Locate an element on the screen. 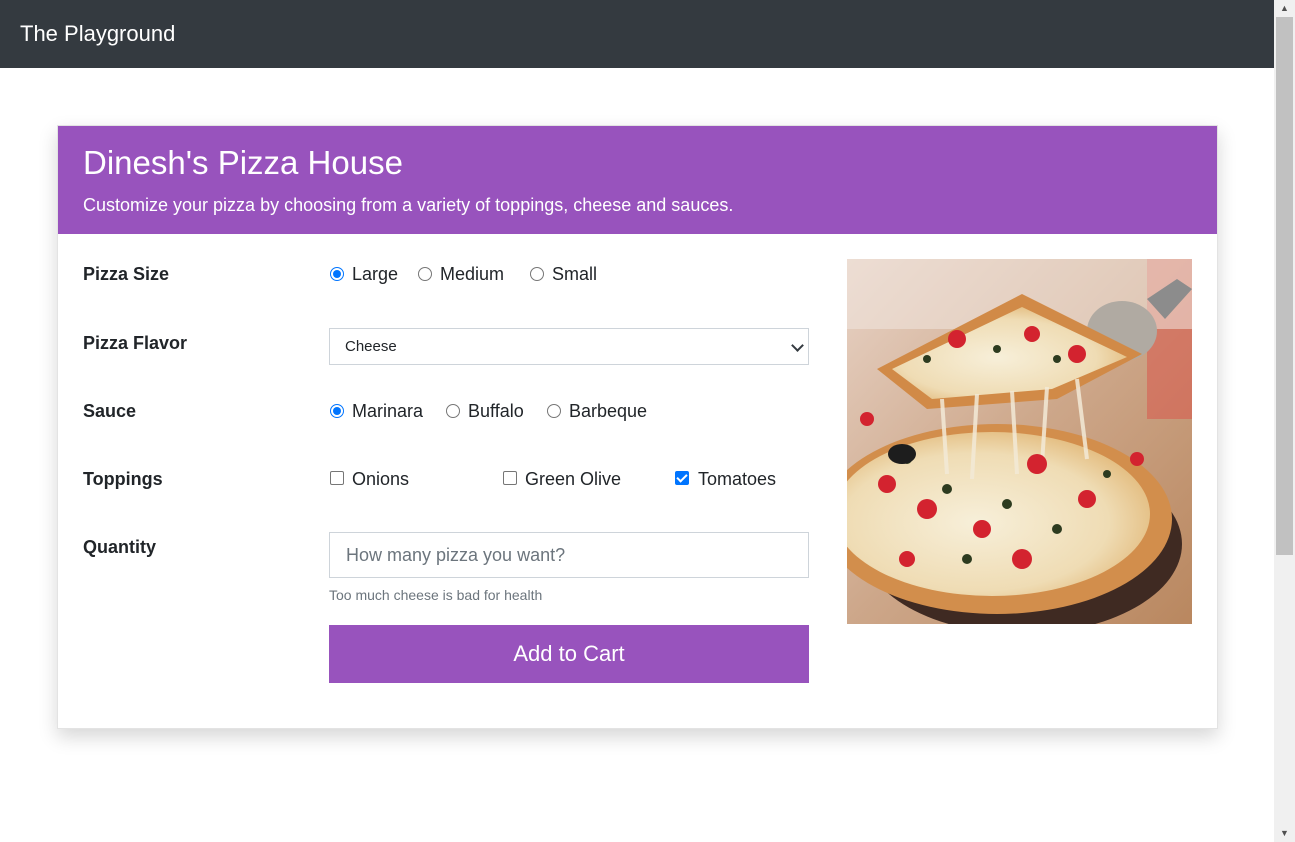  navbar-brand: The Playground is located at coordinates (97, 34).